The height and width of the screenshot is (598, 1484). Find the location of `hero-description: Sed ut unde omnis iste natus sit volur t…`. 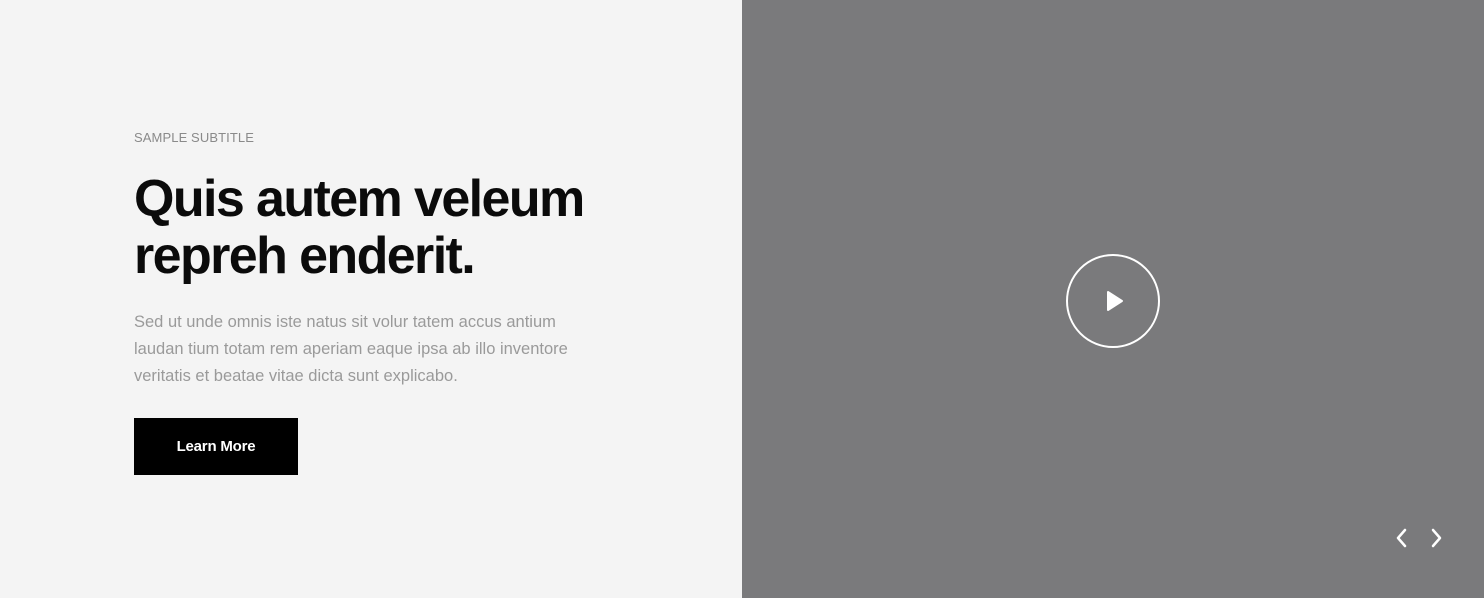

hero-description: Sed ut unde omnis iste natus sit volur t… is located at coordinates (351, 349).